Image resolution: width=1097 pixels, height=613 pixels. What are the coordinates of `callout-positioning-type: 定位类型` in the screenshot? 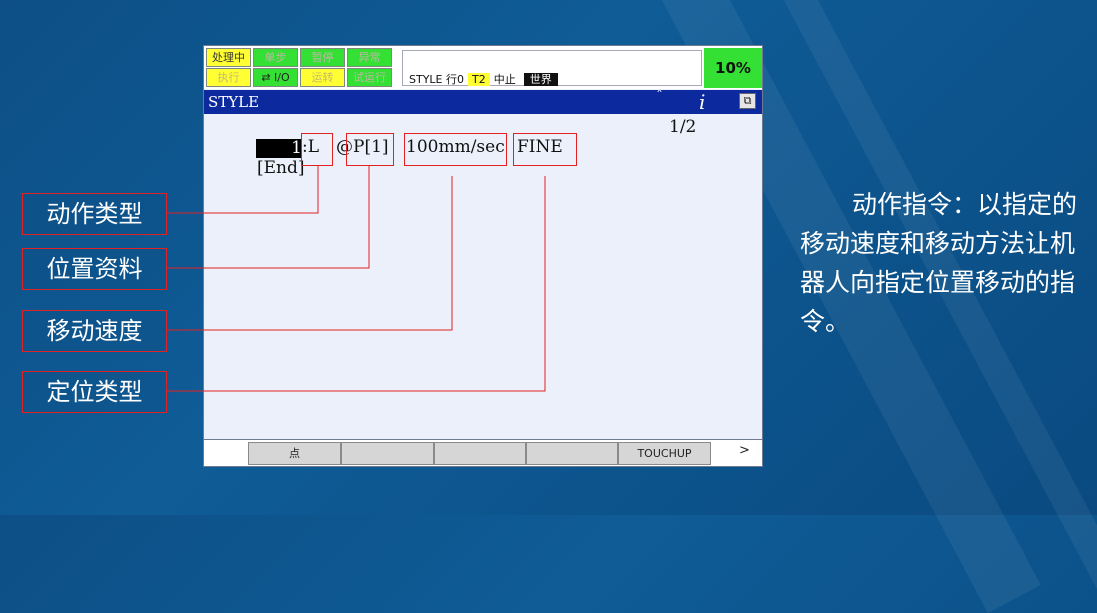 It's located at (94, 392).